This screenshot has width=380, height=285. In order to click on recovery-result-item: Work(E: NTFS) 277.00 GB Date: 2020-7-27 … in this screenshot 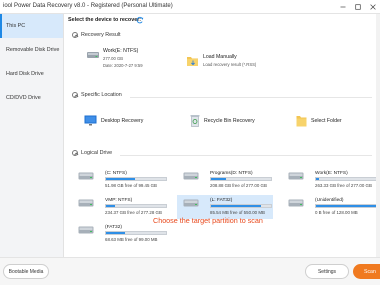, I will do `click(114, 58)`.